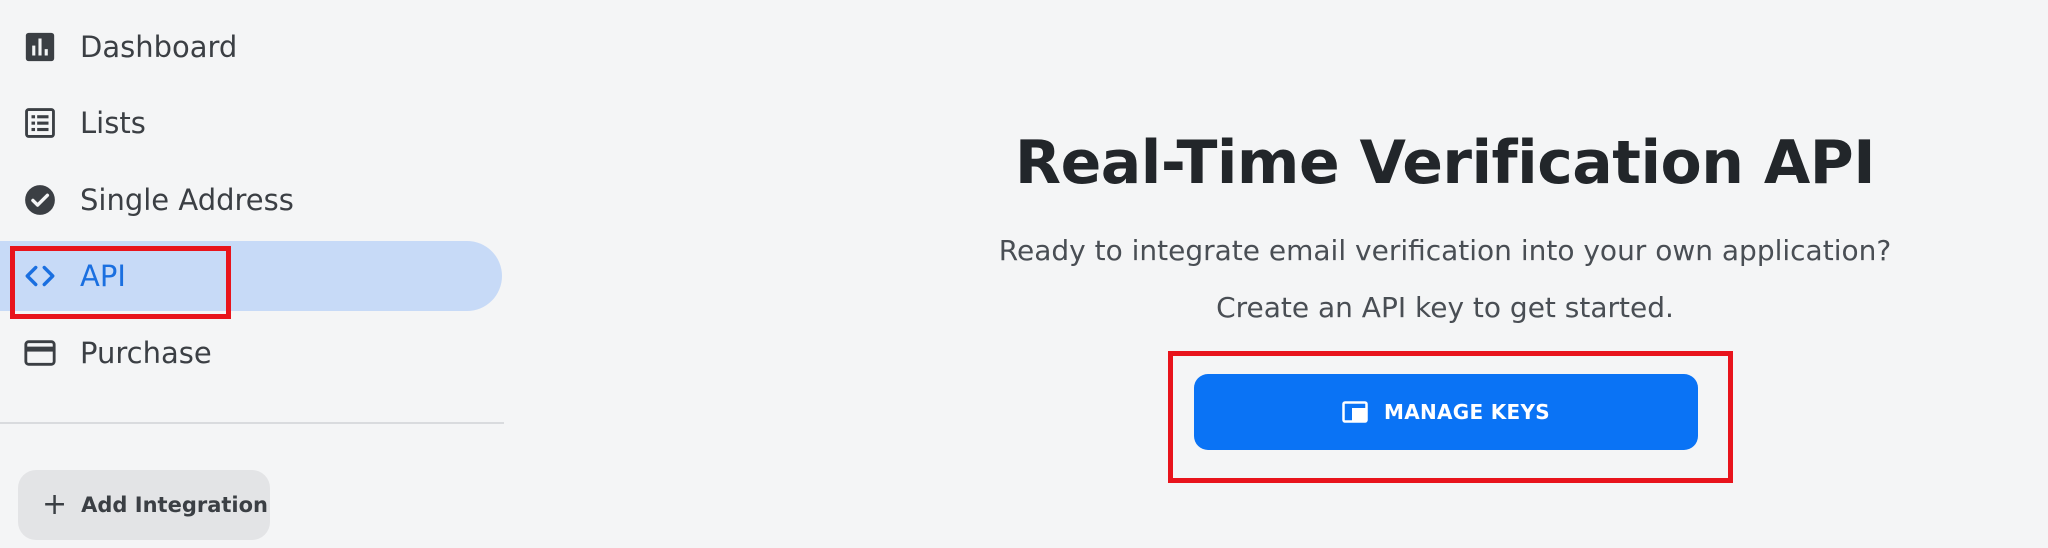 This screenshot has width=2048, height=548. I want to click on page-subtitle-secondary: Create an API key to get started., so click(1445, 307).